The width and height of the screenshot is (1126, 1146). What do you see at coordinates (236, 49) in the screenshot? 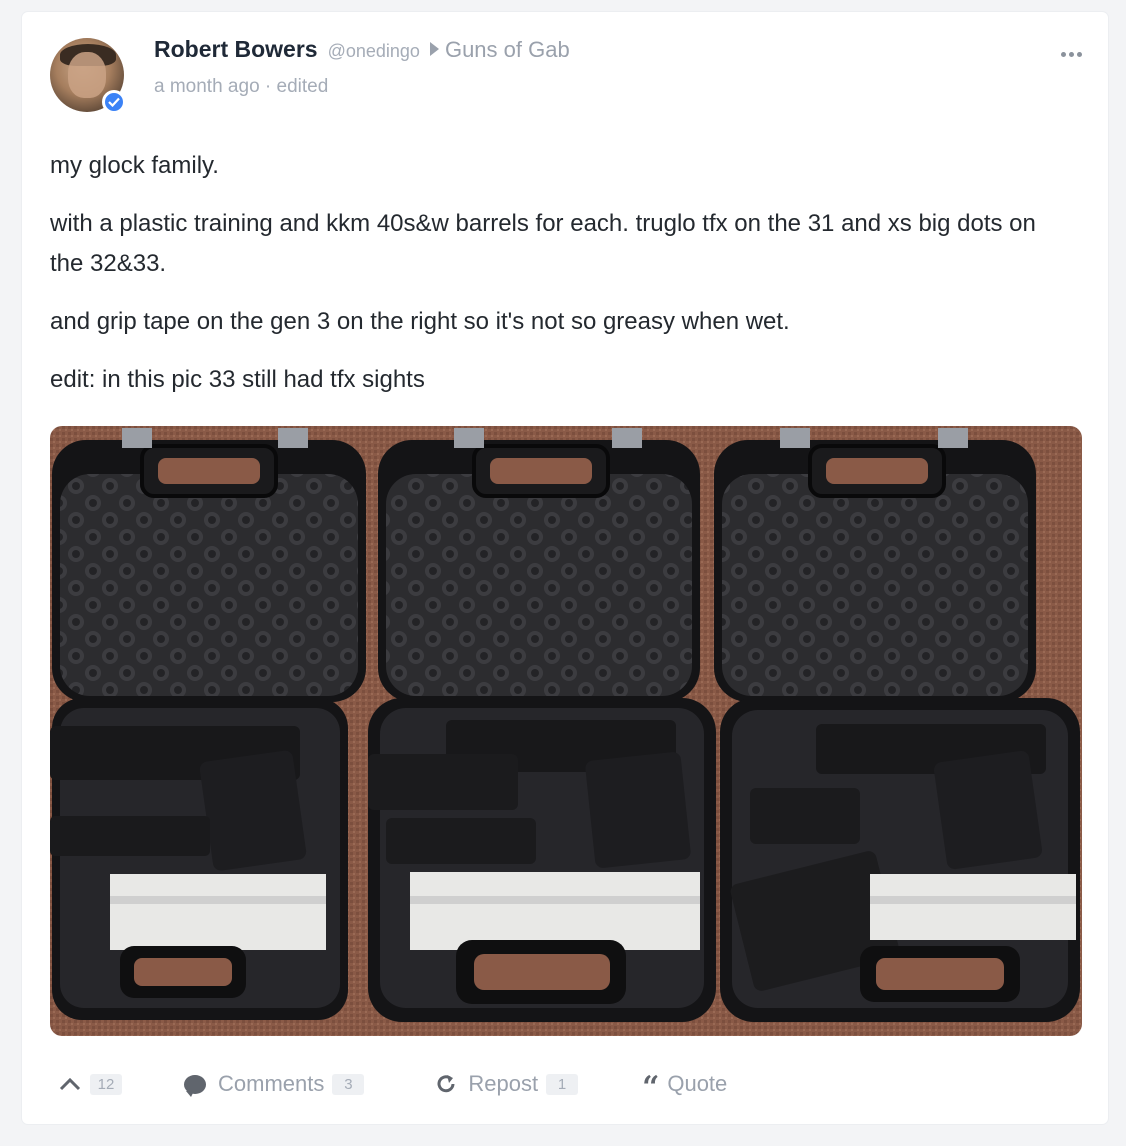
I see `author-name: Robert Bowers` at bounding box center [236, 49].